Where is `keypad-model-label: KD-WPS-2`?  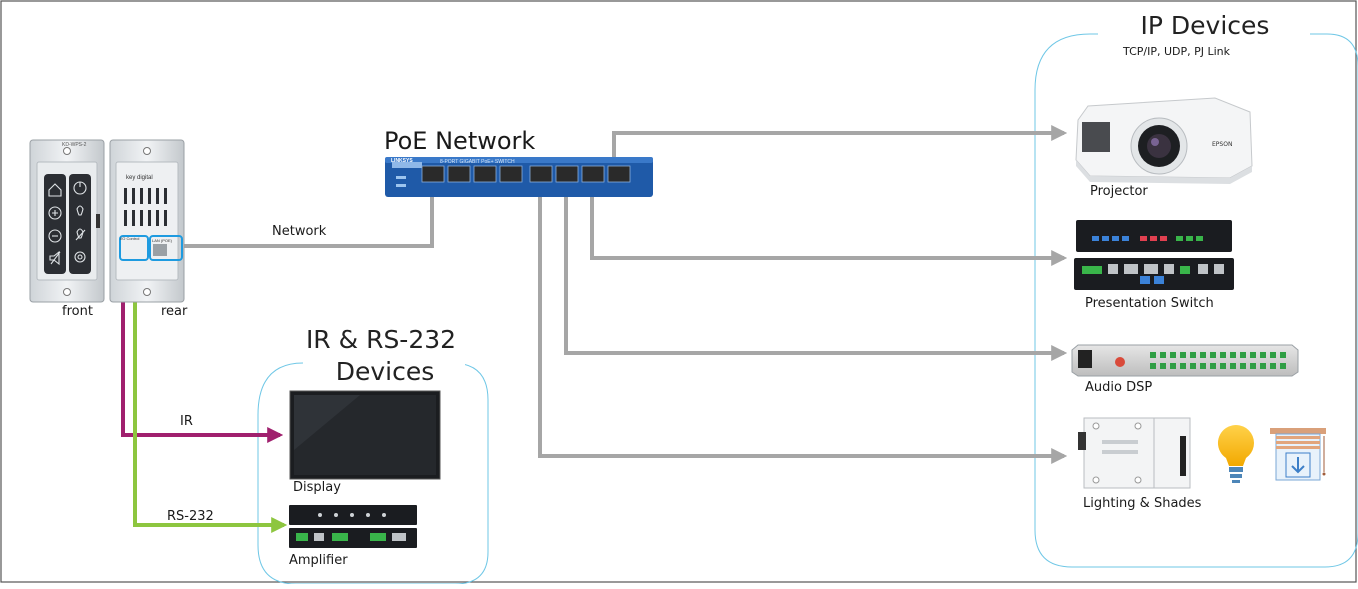
keypad-model-label: KD-WPS-2 is located at coordinates (74, 145).